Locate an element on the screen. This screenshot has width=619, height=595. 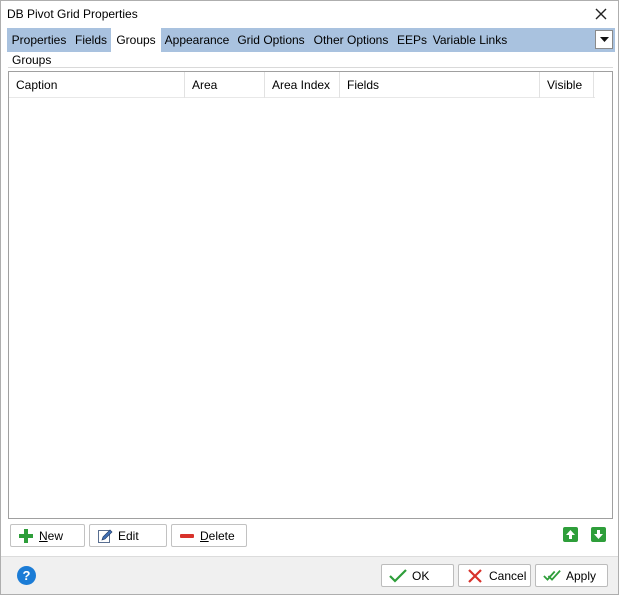
tab-label: Grid Options is located at coordinates (271, 40).